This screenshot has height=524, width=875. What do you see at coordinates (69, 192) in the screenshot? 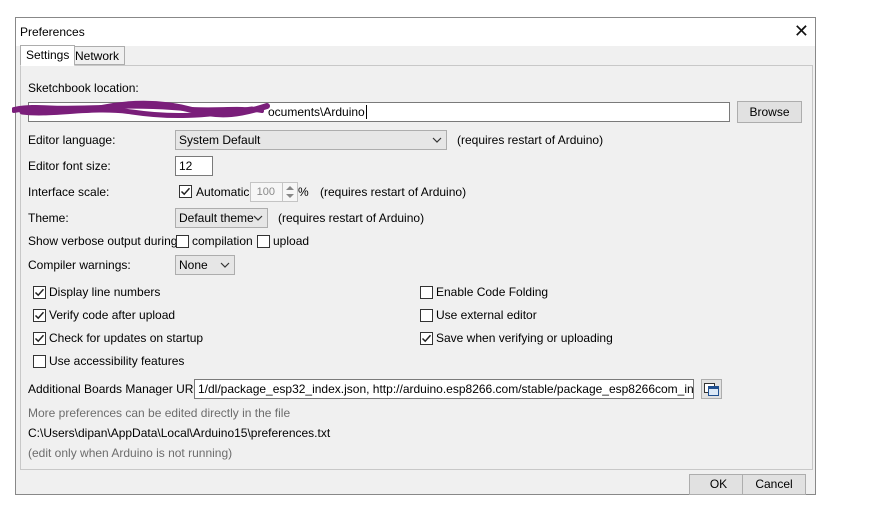
I see `interface-scale-label: Interface scale:` at bounding box center [69, 192].